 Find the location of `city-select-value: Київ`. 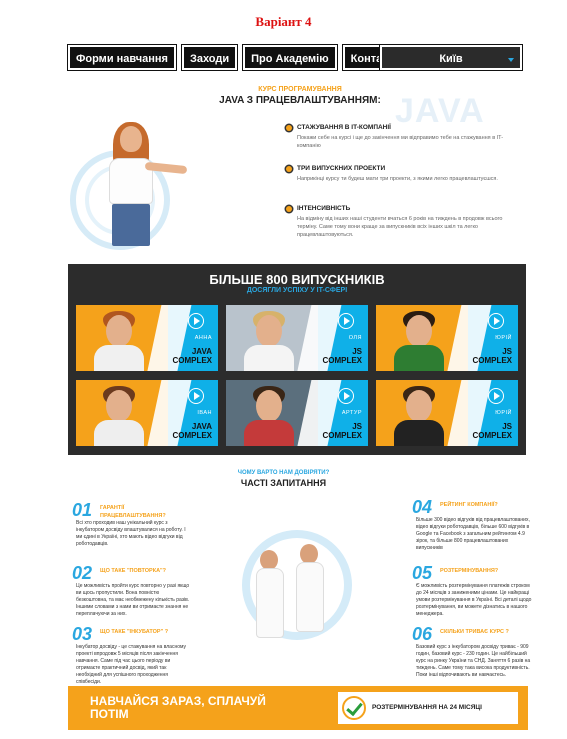

city-select-value: Київ is located at coordinates (451, 59).